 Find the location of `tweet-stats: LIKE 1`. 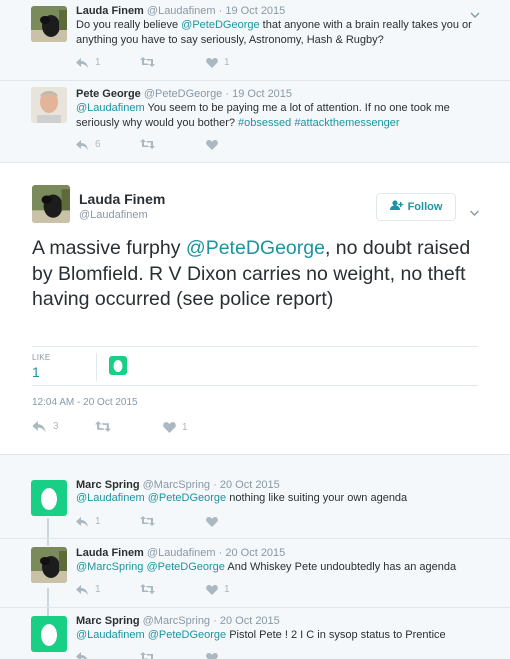

tweet-stats: LIKE 1 is located at coordinates (255, 366).